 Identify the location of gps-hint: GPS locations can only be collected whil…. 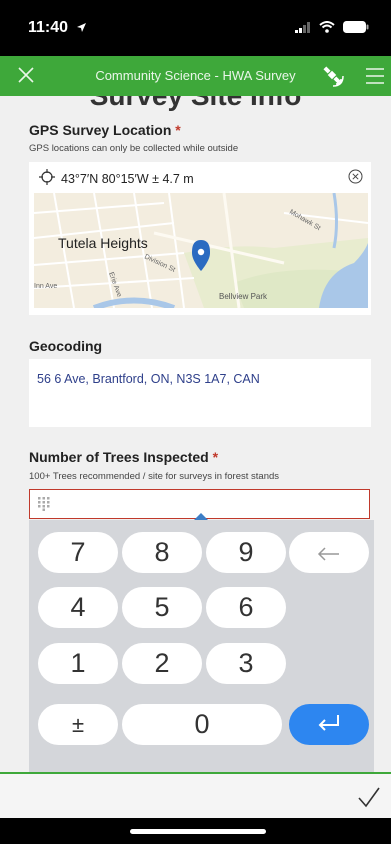
(134, 148).